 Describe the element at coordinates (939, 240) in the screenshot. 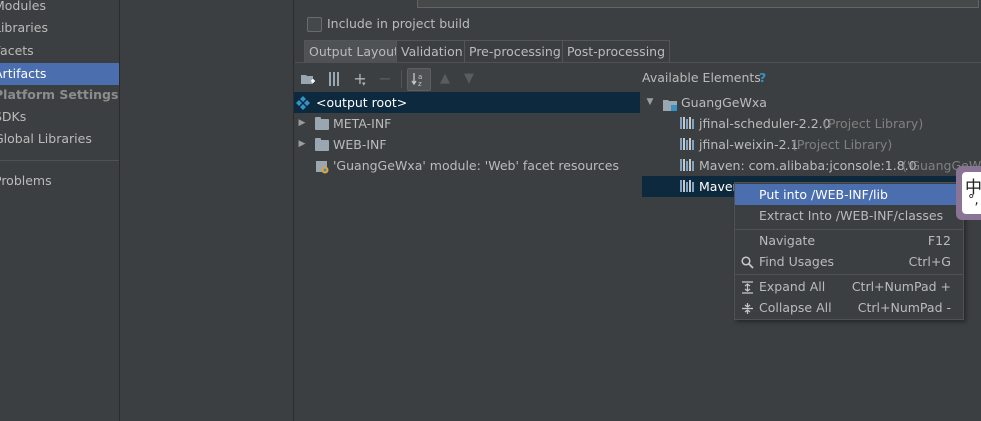

I see `menu-item-shortcut: F12` at that location.